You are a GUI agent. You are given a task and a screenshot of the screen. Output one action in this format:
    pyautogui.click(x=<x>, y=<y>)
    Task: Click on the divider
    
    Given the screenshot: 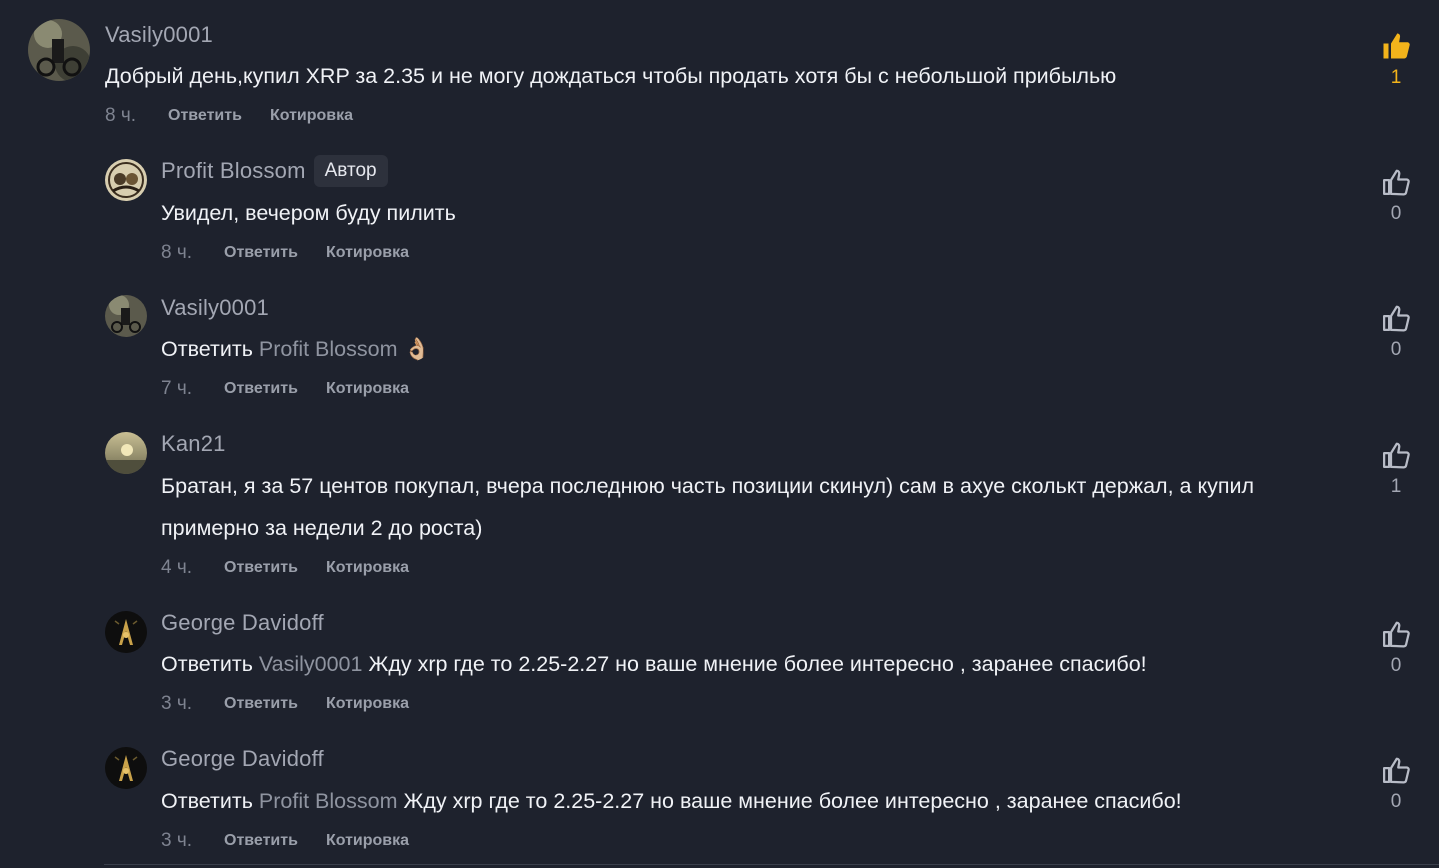 What is the action you would take?
    pyautogui.click(x=771, y=864)
    